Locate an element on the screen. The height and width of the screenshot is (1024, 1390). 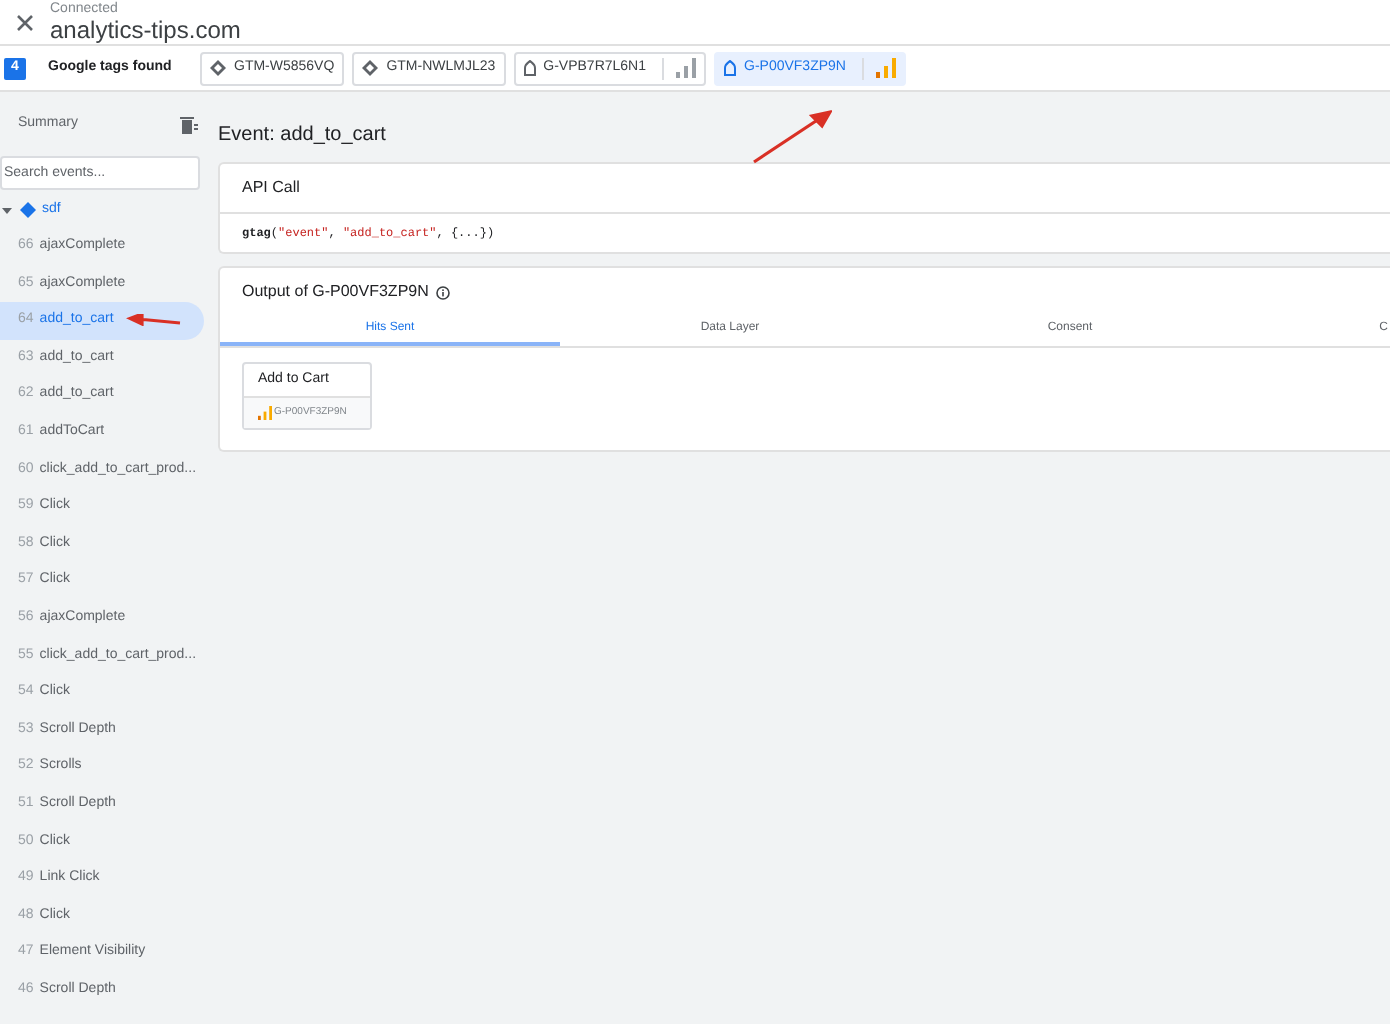
event-title: Event: add_to_cart is located at coordinates (302, 136).